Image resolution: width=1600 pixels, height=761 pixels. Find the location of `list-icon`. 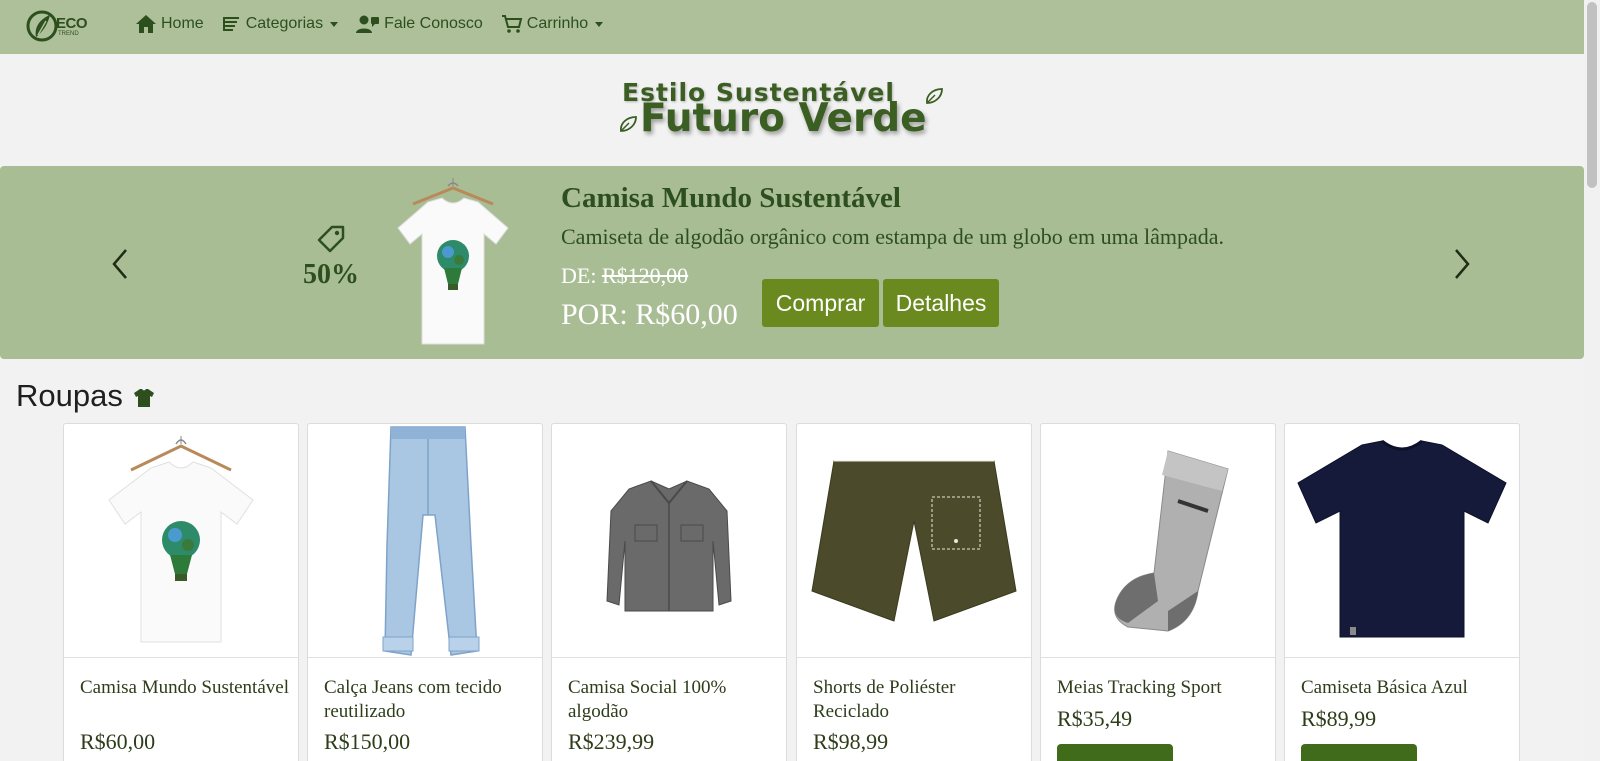

list-icon is located at coordinates (230, 24).